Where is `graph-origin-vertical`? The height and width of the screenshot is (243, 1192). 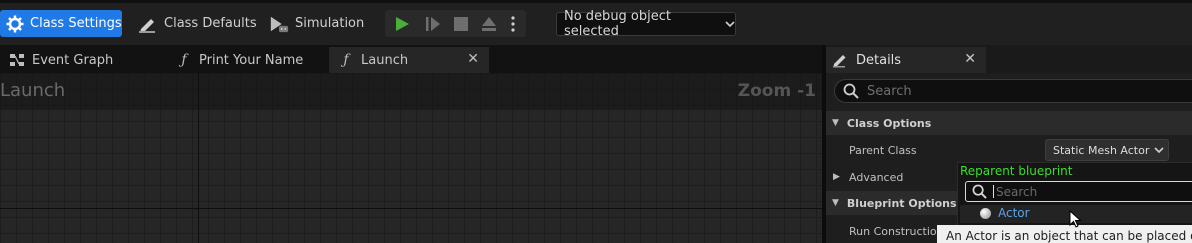
graph-origin-vertical is located at coordinates (198, 158).